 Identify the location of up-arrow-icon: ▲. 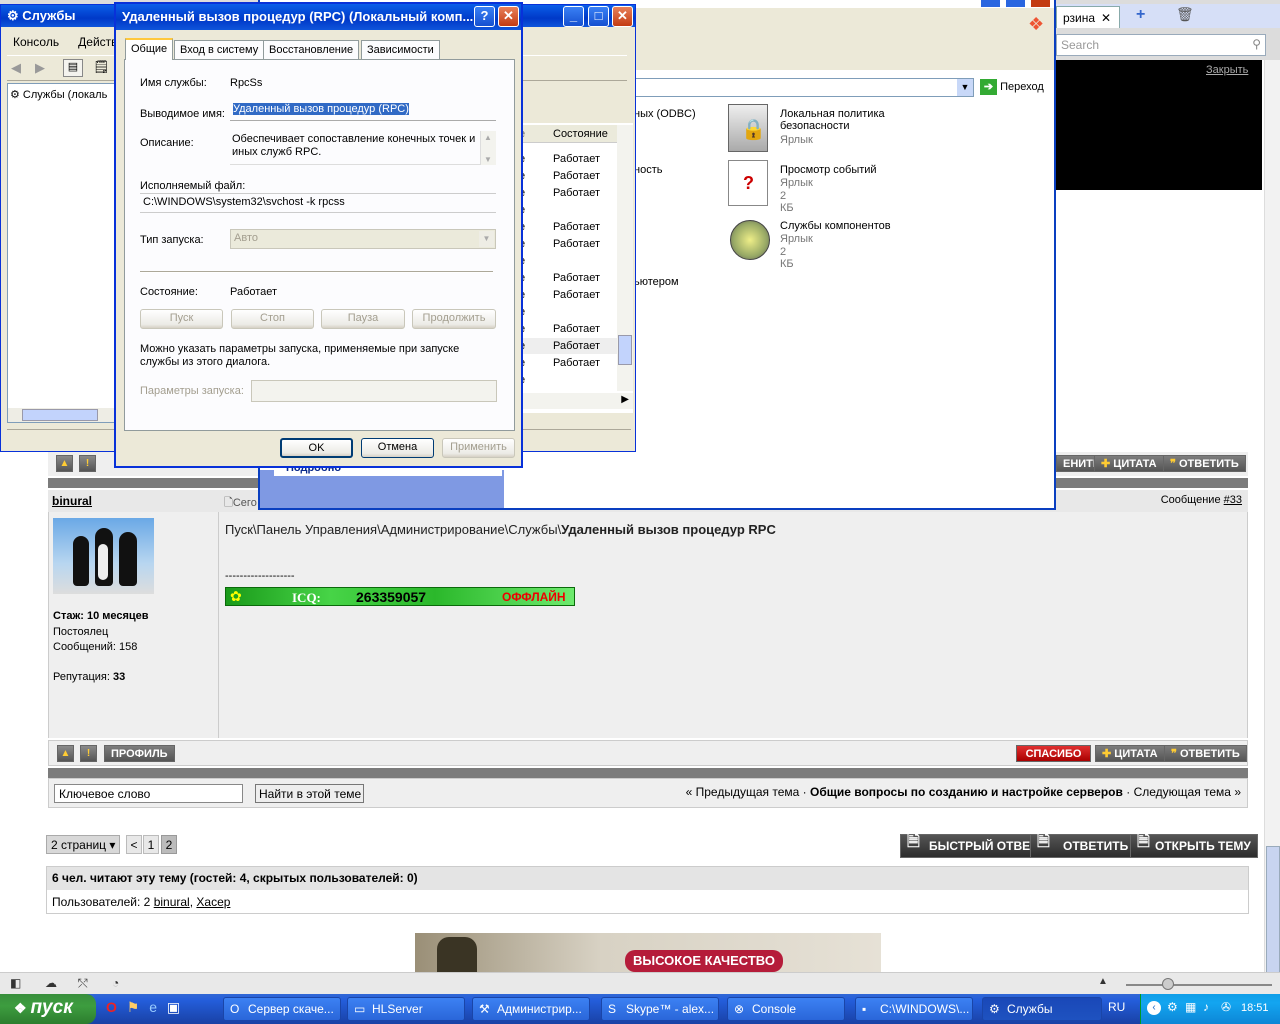
(1103, 981).